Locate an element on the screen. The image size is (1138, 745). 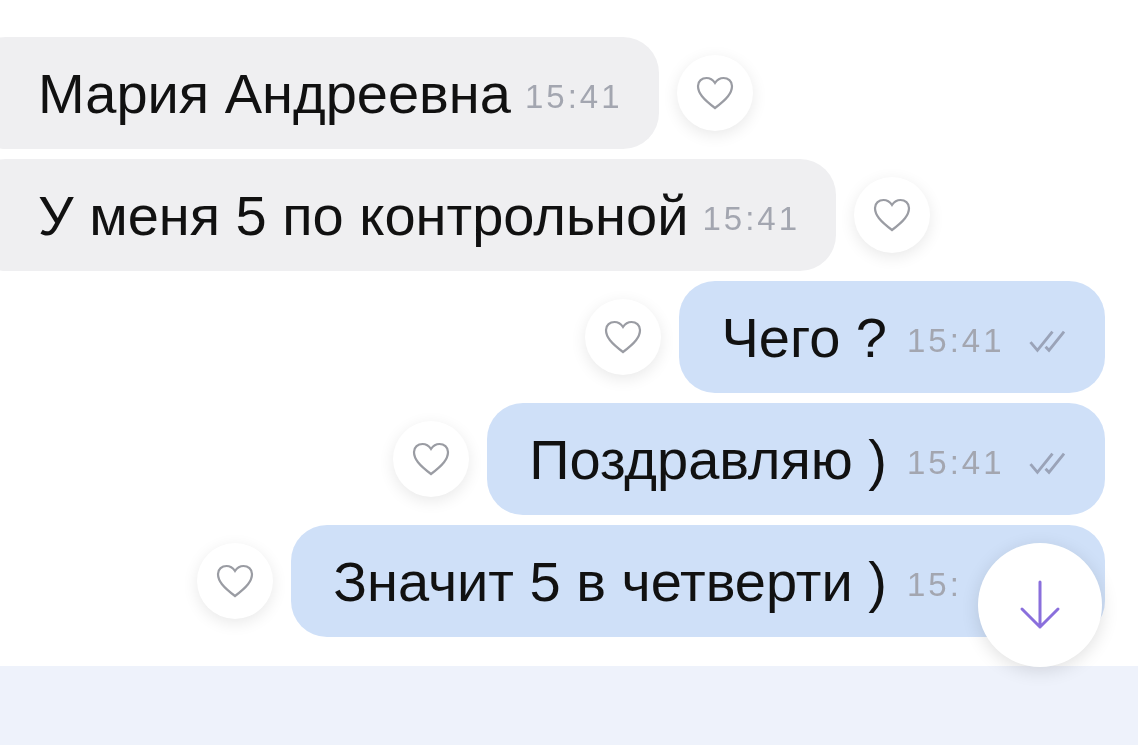
message-time: 15: is located at coordinates (935, 584).